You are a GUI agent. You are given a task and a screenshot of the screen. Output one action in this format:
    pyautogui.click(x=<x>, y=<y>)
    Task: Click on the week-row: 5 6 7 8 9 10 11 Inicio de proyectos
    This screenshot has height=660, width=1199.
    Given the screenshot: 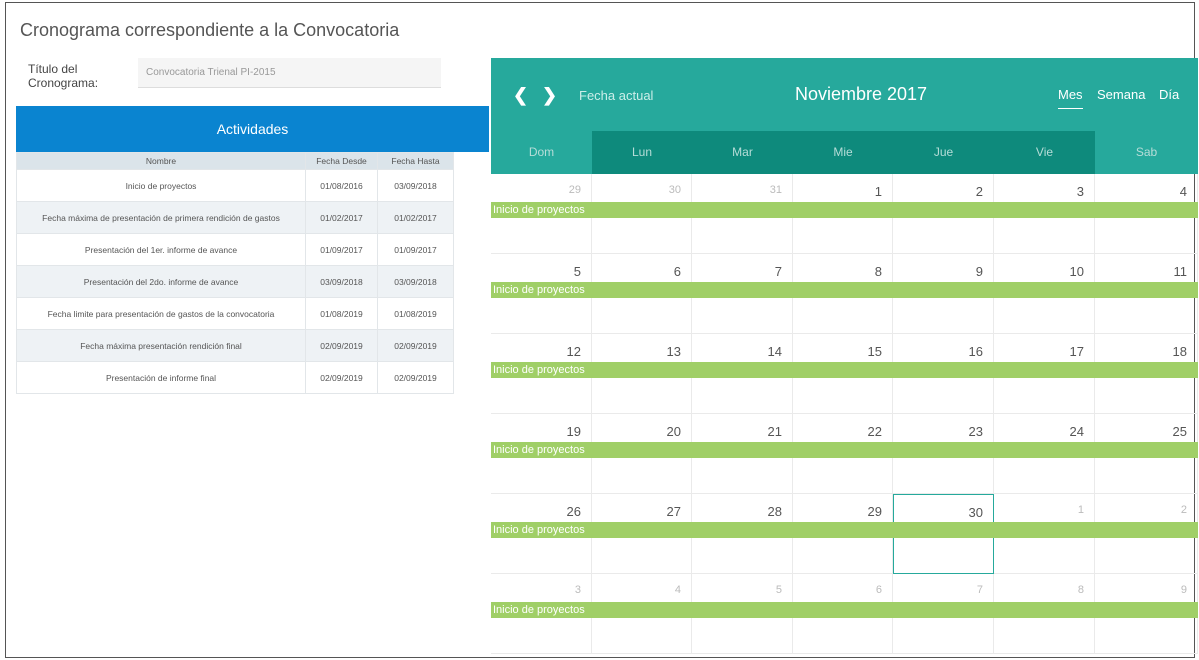 What is the action you would take?
    pyautogui.click(x=844, y=294)
    